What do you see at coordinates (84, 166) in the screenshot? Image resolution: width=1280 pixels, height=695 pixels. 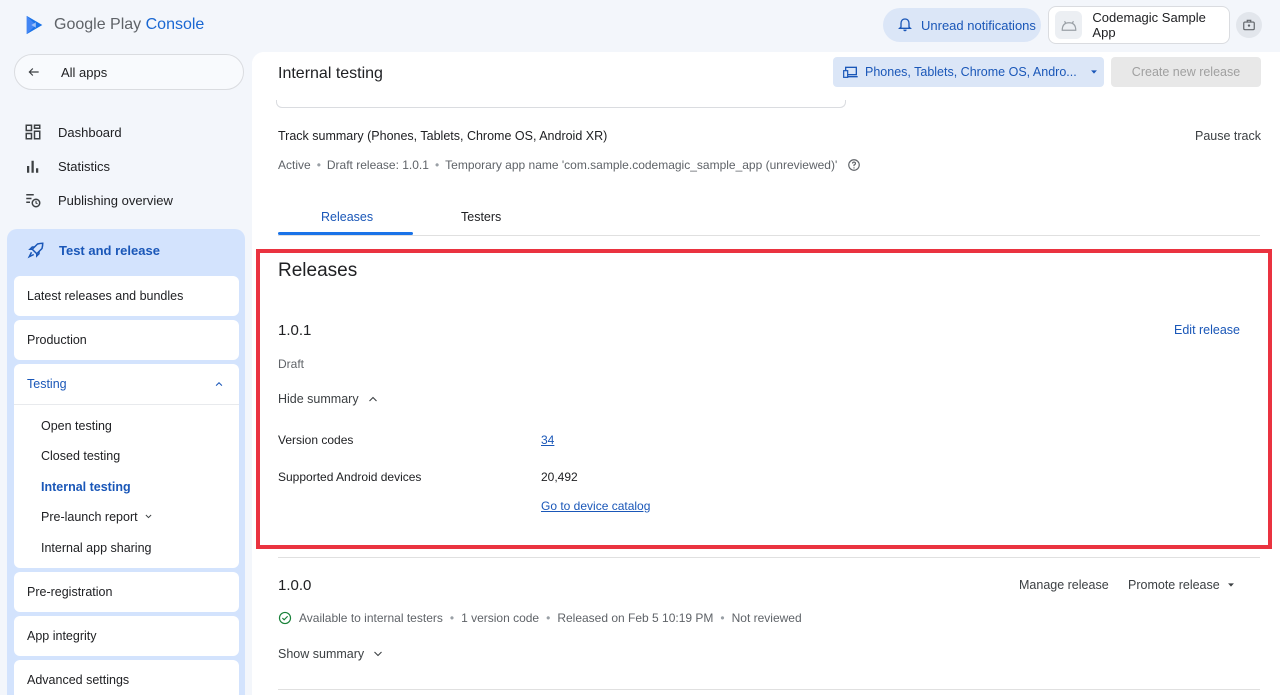 I see `sidebar-item-label: Statistics` at bounding box center [84, 166].